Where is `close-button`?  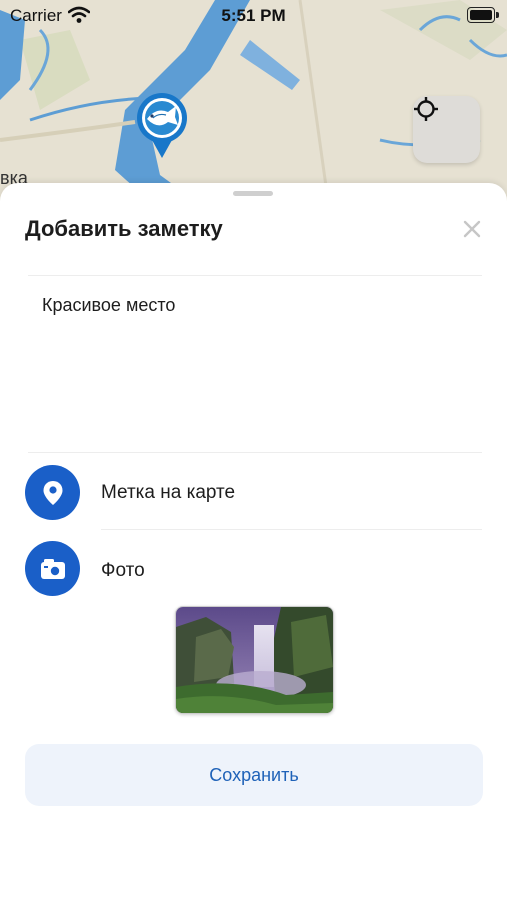 close-button is located at coordinates (472, 229).